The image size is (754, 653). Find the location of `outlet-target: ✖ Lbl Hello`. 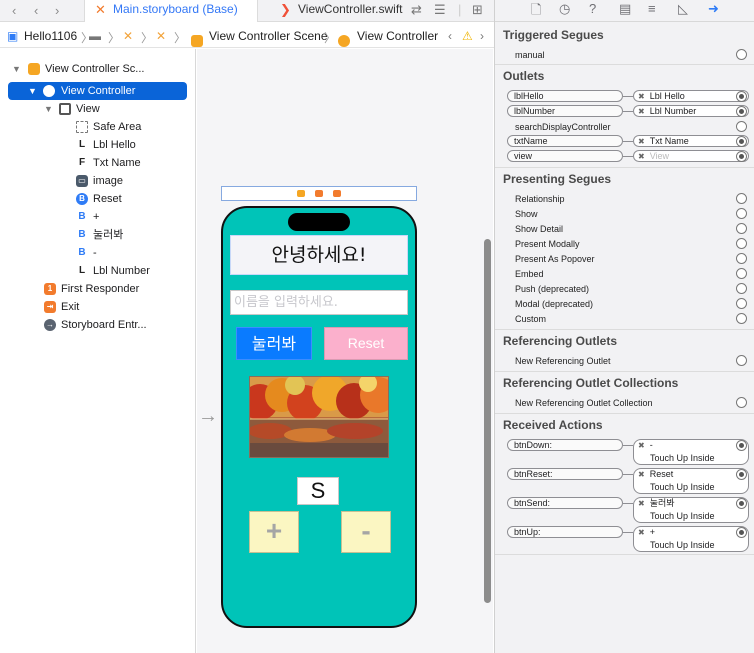

outlet-target: ✖ Lbl Hello is located at coordinates (691, 96).